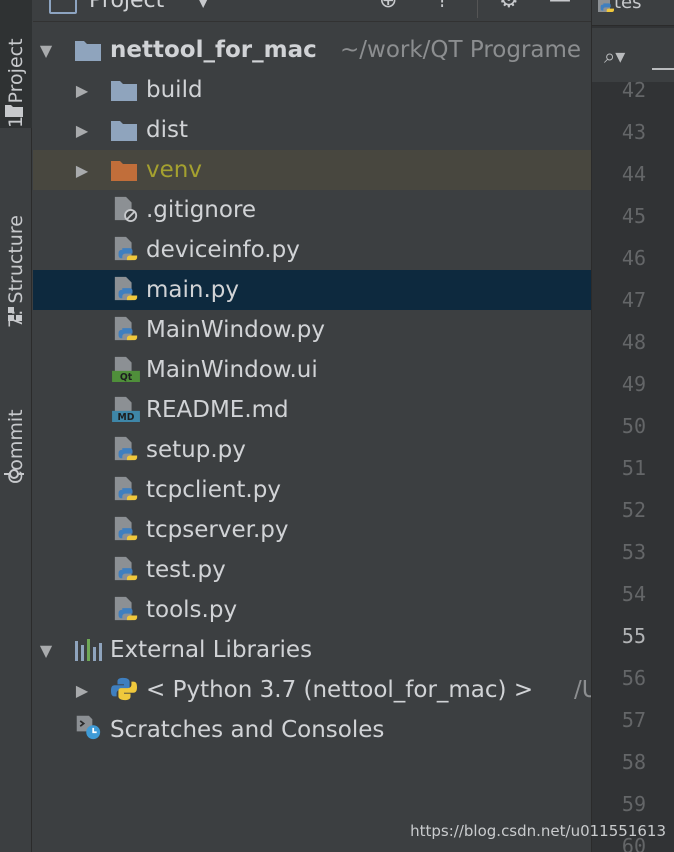 The height and width of the screenshot is (852, 674). What do you see at coordinates (217, 530) in the screenshot?
I see `tree-item-label: tcpserver.py` at bounding box center [217, 530].